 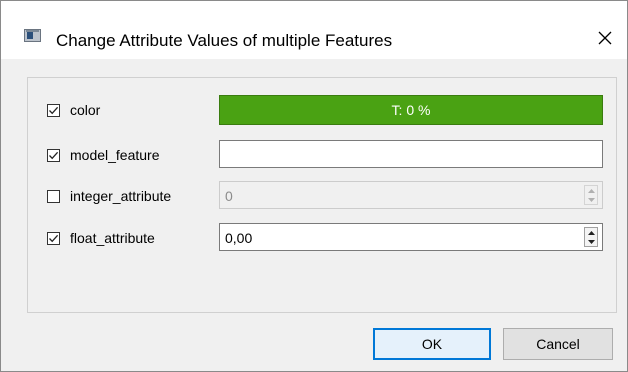 I want to click on float-attribute-checkbox, so click(x=53, y=238).